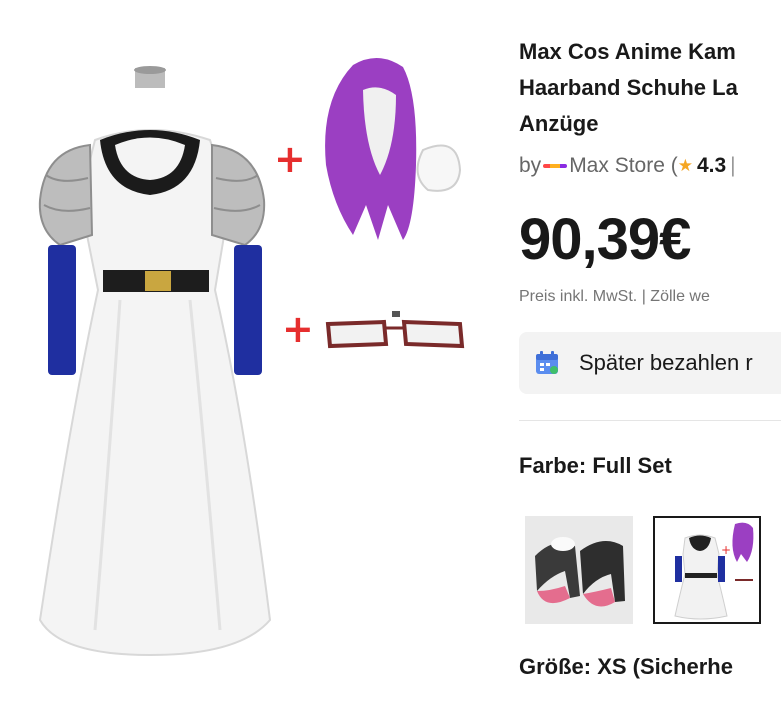 This screenshot has height=705, width=781. I want to click on product-price: 90,39€, so click(605, 239).